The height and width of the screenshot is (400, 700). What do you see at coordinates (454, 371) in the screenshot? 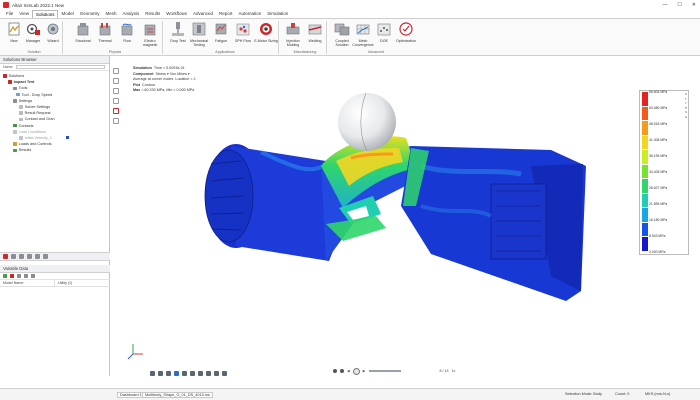
I see `playback-speed: 1x` at bounding box center [454, 371].